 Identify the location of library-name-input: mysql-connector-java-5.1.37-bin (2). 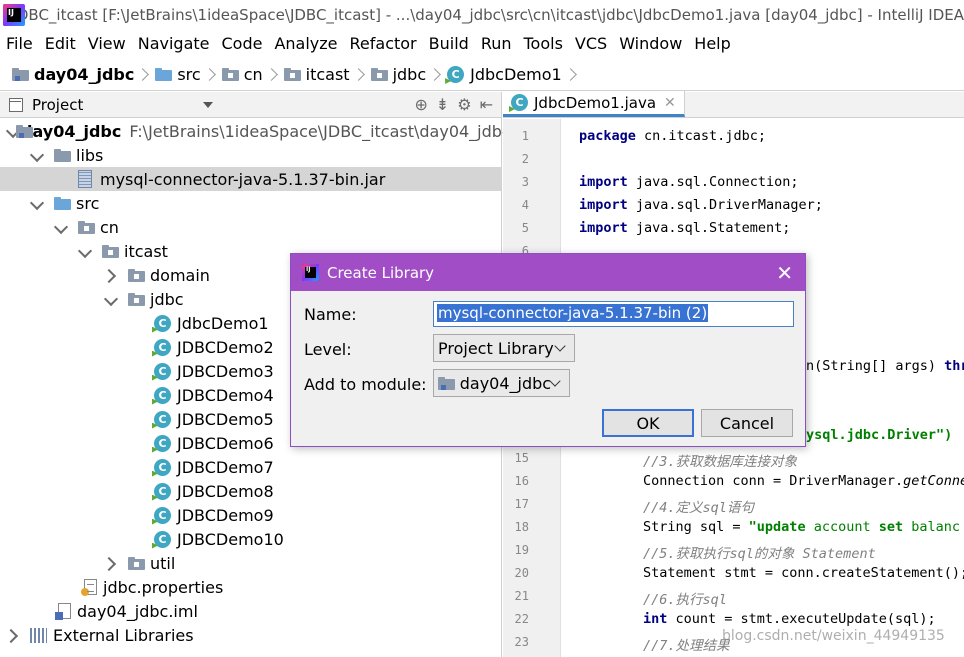
(613, 314).